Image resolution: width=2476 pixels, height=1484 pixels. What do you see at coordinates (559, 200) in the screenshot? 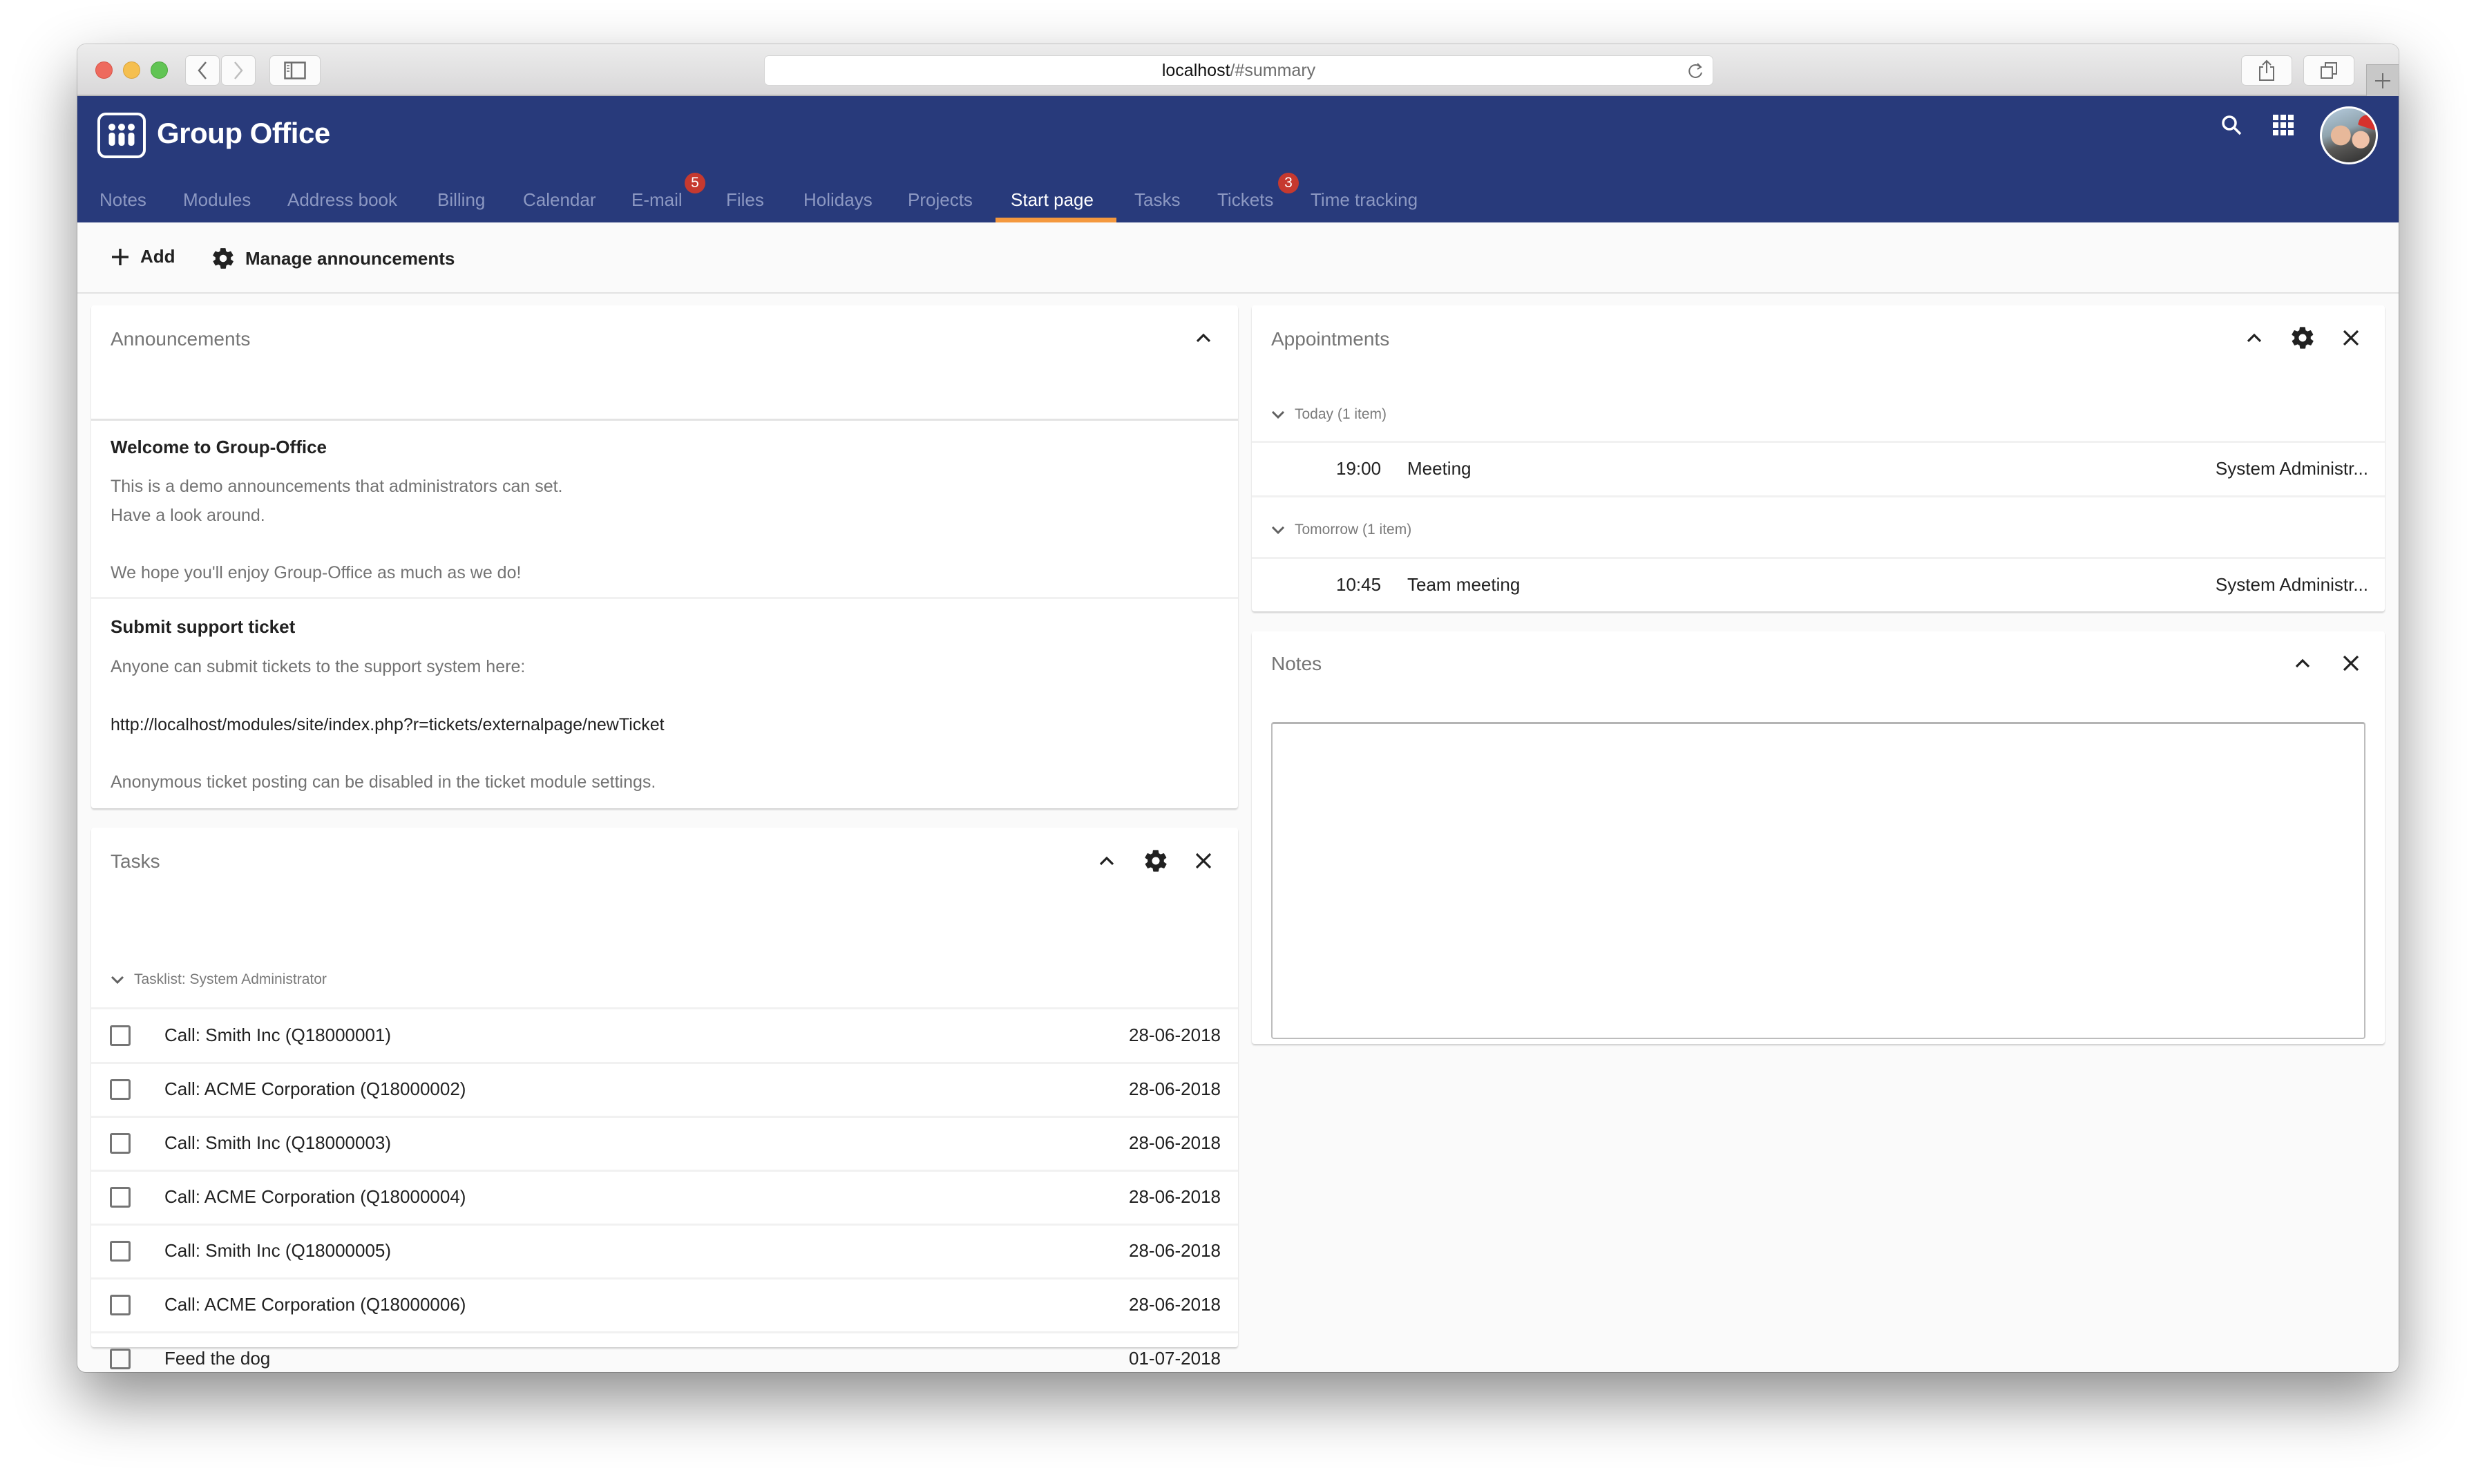
I see `tab-calendar: Calendar` at bounding box center [559, 200].